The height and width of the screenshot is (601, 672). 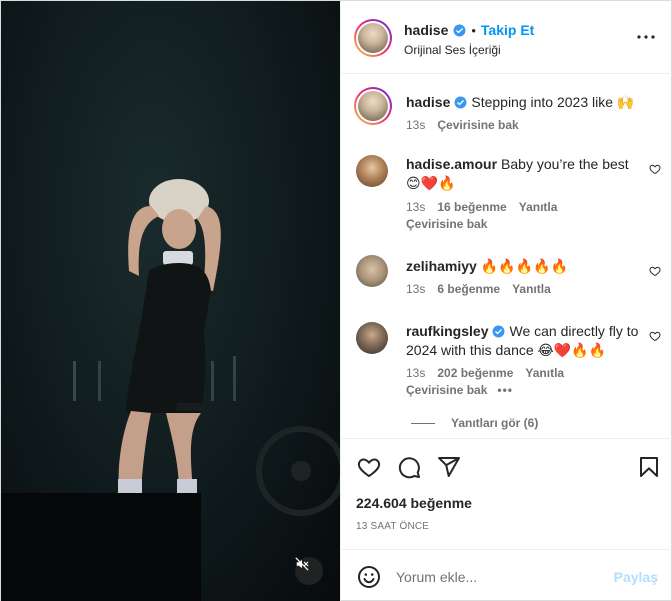 What do you see at coordinates (452, 50) in the screenshot?
I see `audio-label: Orijinal Ses İçeriği` at bounding box center [452, 50].